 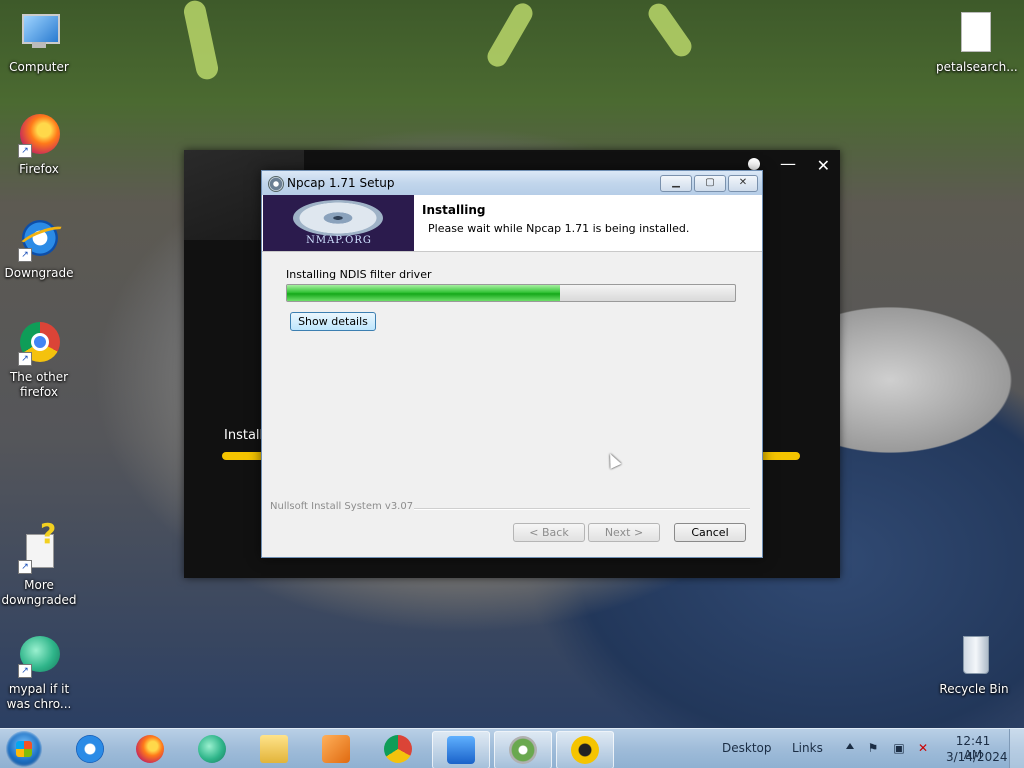 I want to click on mypal-icon: ↗, so click(x=39, y=655).